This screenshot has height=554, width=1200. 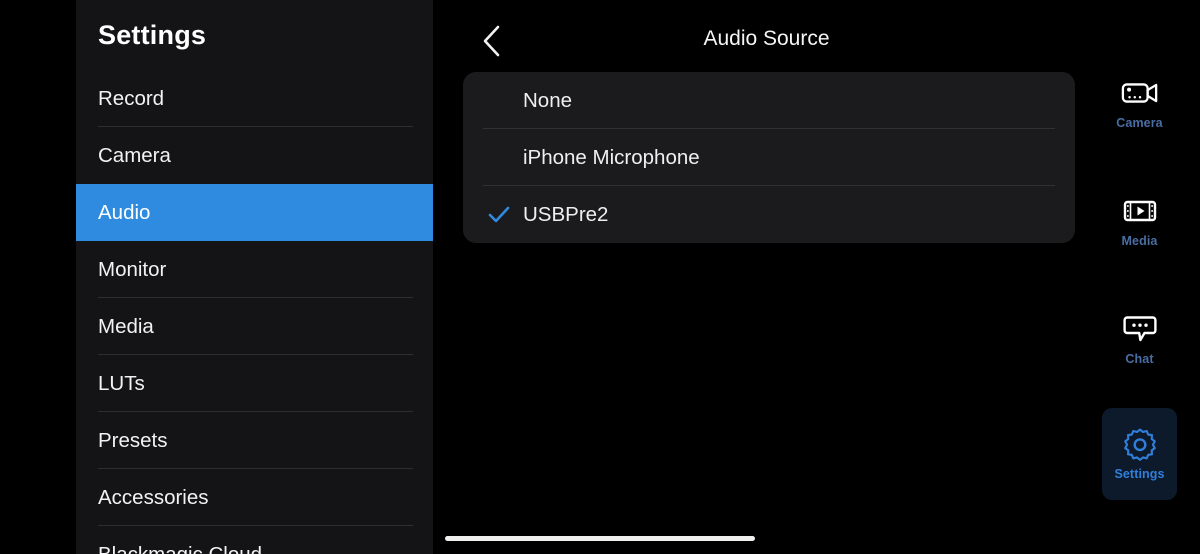 I want to click on rail-item-chat: Chat, so click(x=1139, y=339).